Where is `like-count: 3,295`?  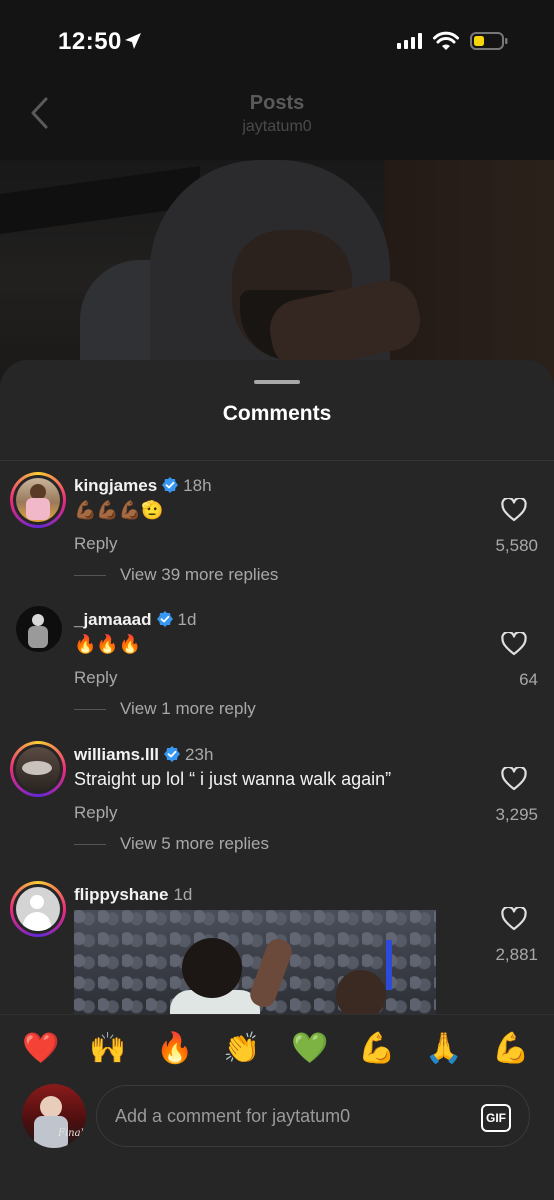 like-count: 3,295 is located at coordinates (516, 814).